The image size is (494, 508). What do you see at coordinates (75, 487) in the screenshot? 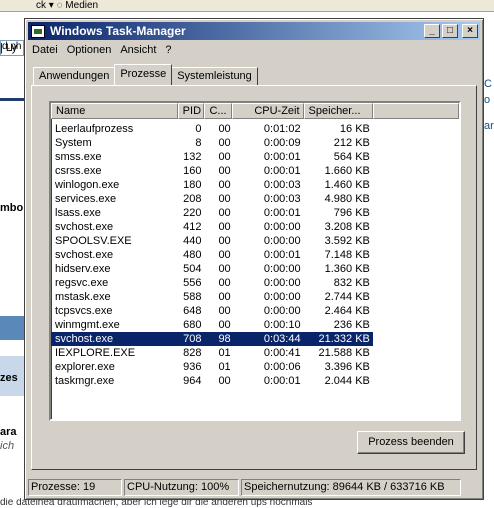
I see `status-process-count: Prozesse: 19` at bounding box center [75, 487].